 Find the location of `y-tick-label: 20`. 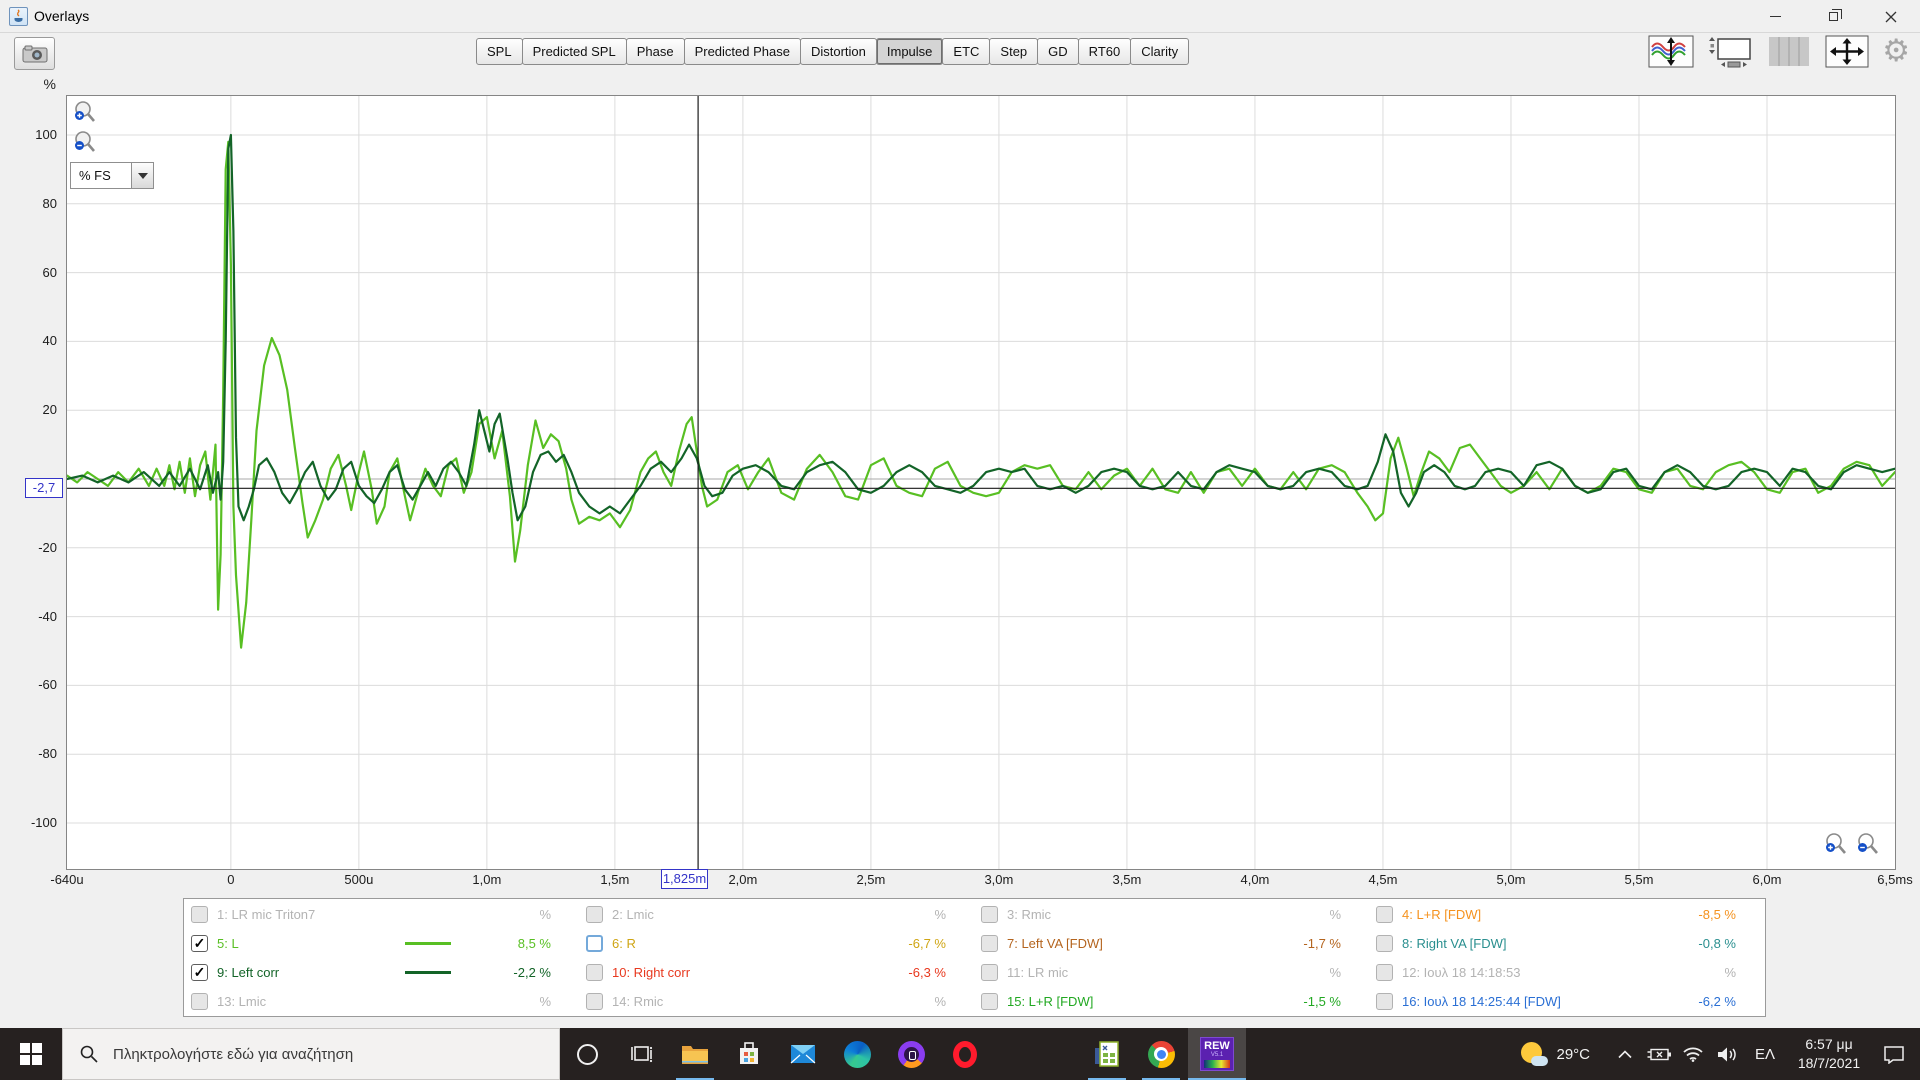

y-tick-label: 20 is located at coordinates (49, 410).